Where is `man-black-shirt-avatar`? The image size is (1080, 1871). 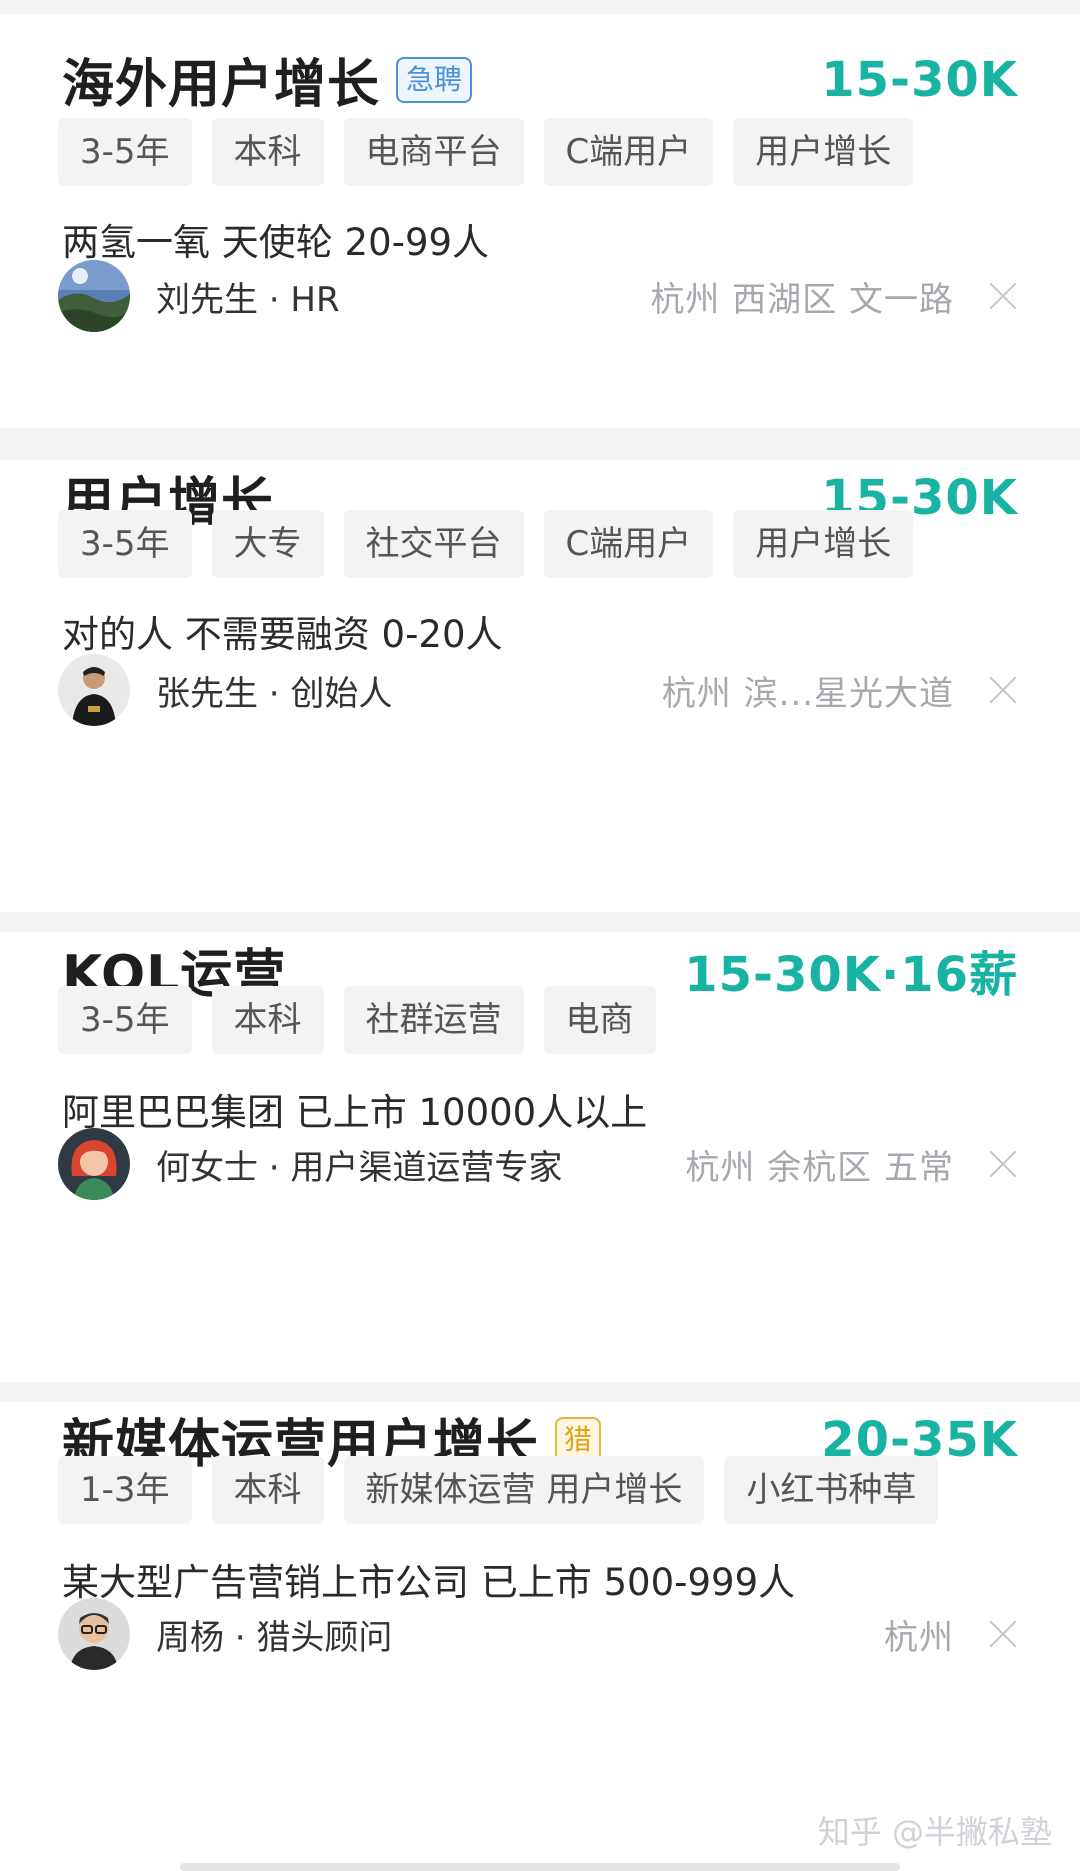
man-black-shirt-avatar is located at coordinates (94, 690).